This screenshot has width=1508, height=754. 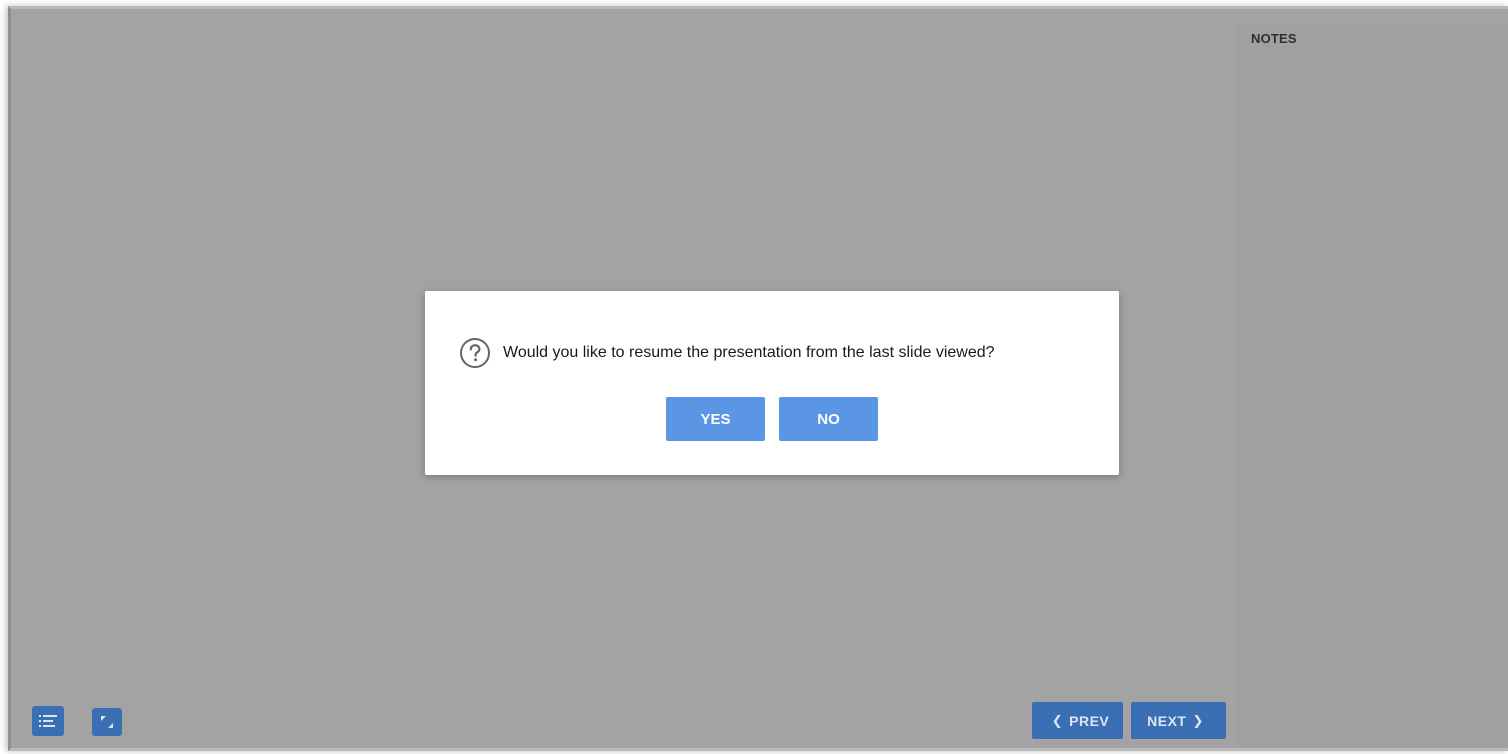 What do you see at coordinates (1274, 38) in the screenshot?
I see `notes-title: NOTES` at bounding box center [1274, 38].